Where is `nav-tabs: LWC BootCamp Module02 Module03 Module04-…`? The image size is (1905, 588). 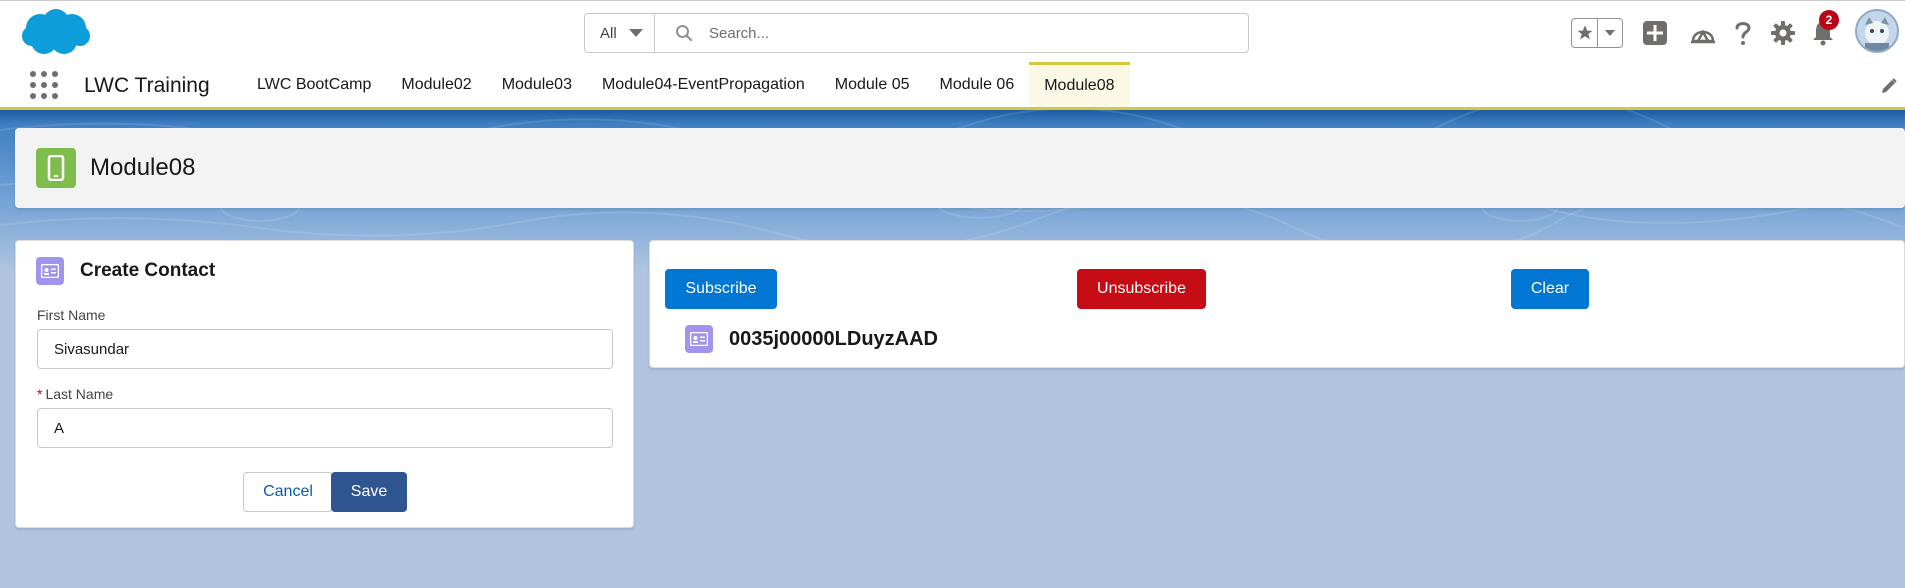 nav-tabs: LWC BootCamp Module02 Module03 Module04-… is located at coordinates (686, 84).